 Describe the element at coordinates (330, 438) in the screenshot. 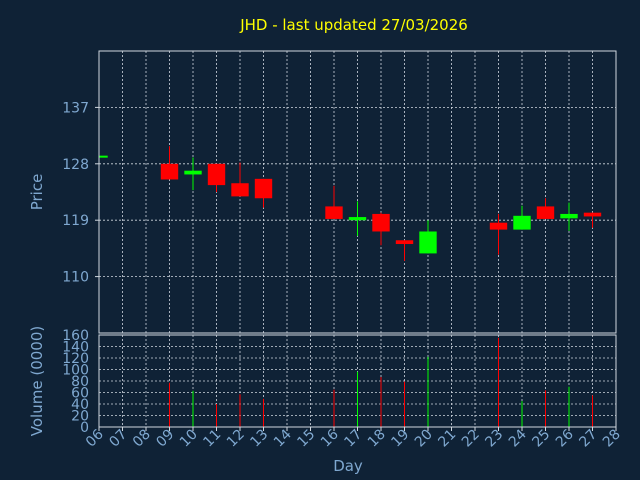

I see `x-tick-label: 16` at that location.